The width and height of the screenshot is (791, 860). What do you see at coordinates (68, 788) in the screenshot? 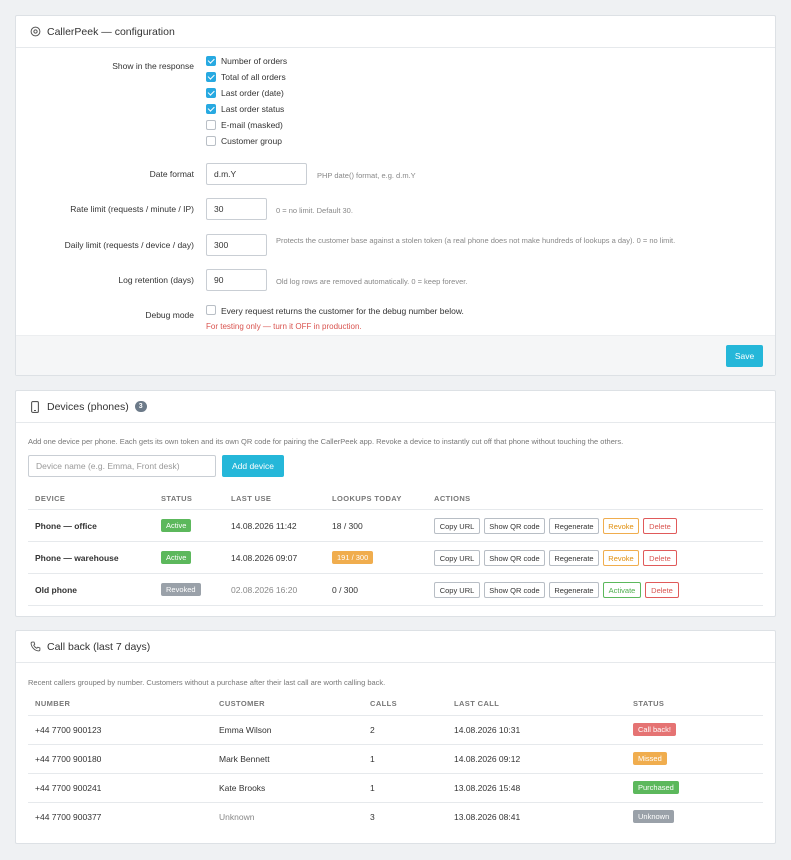
I see `caller-number: +44 7700 900241` at bounding box center [68, 788].